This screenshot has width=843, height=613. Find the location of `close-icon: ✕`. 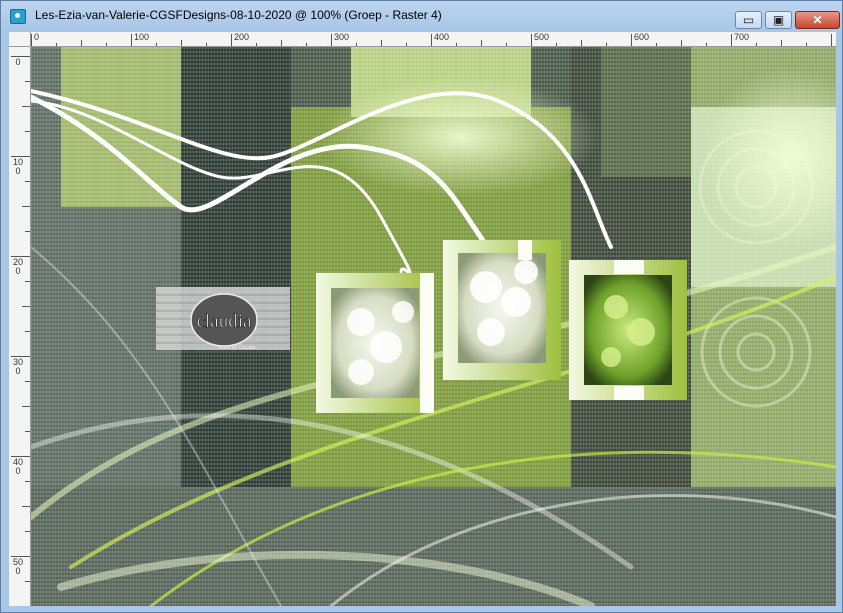

close-icon: ✕ is located at coordinates (817, 20).